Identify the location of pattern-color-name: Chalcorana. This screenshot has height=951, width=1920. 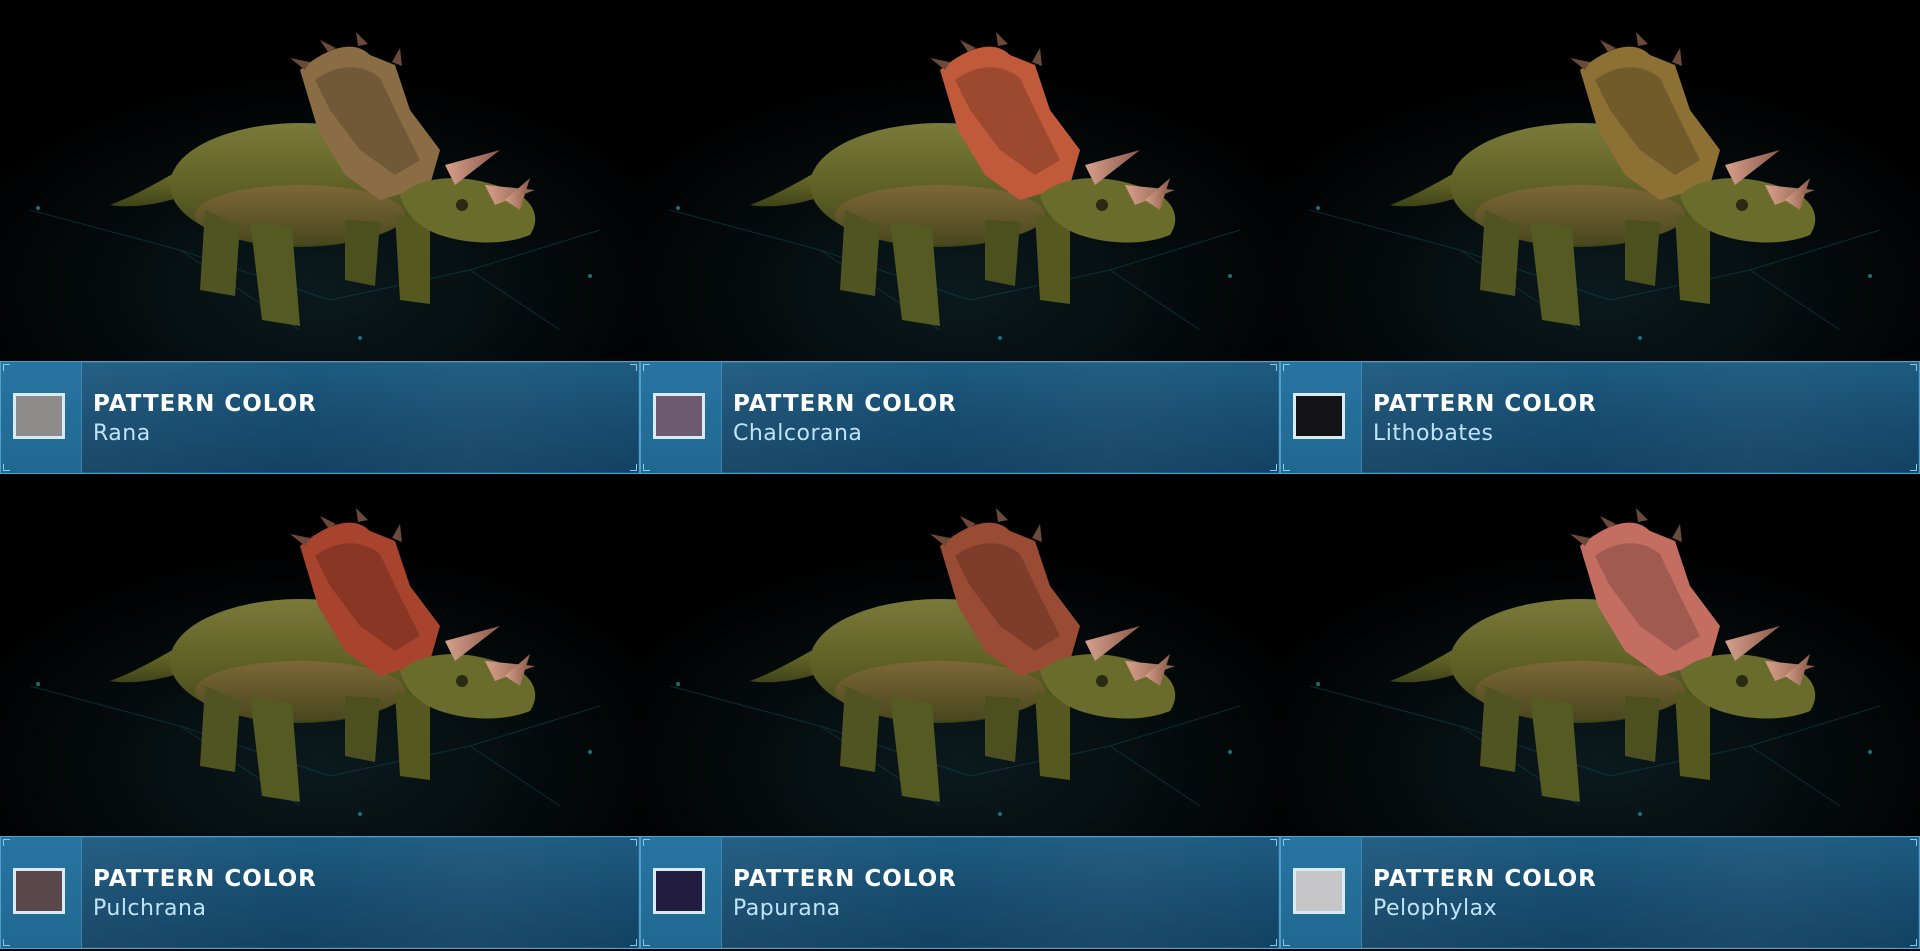
(798, 433).